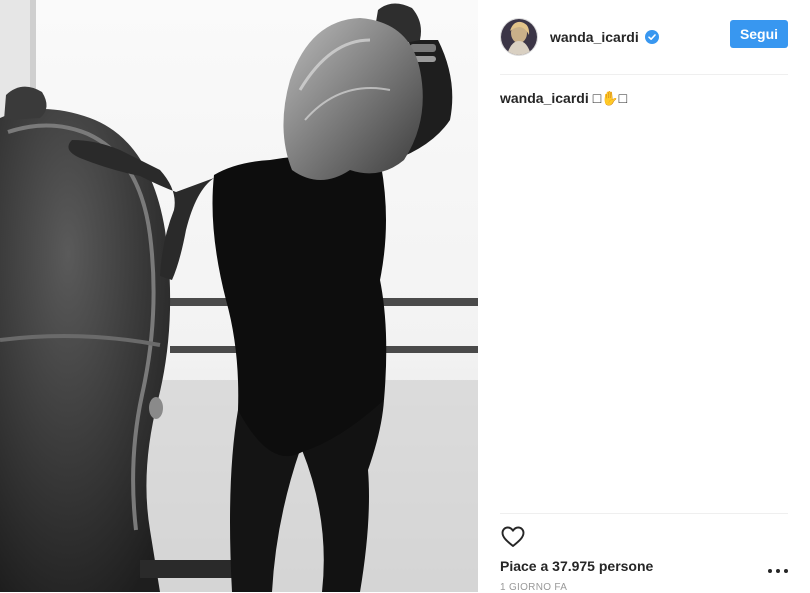  I want to click on caption-text: □✋□, so click(610, 98).